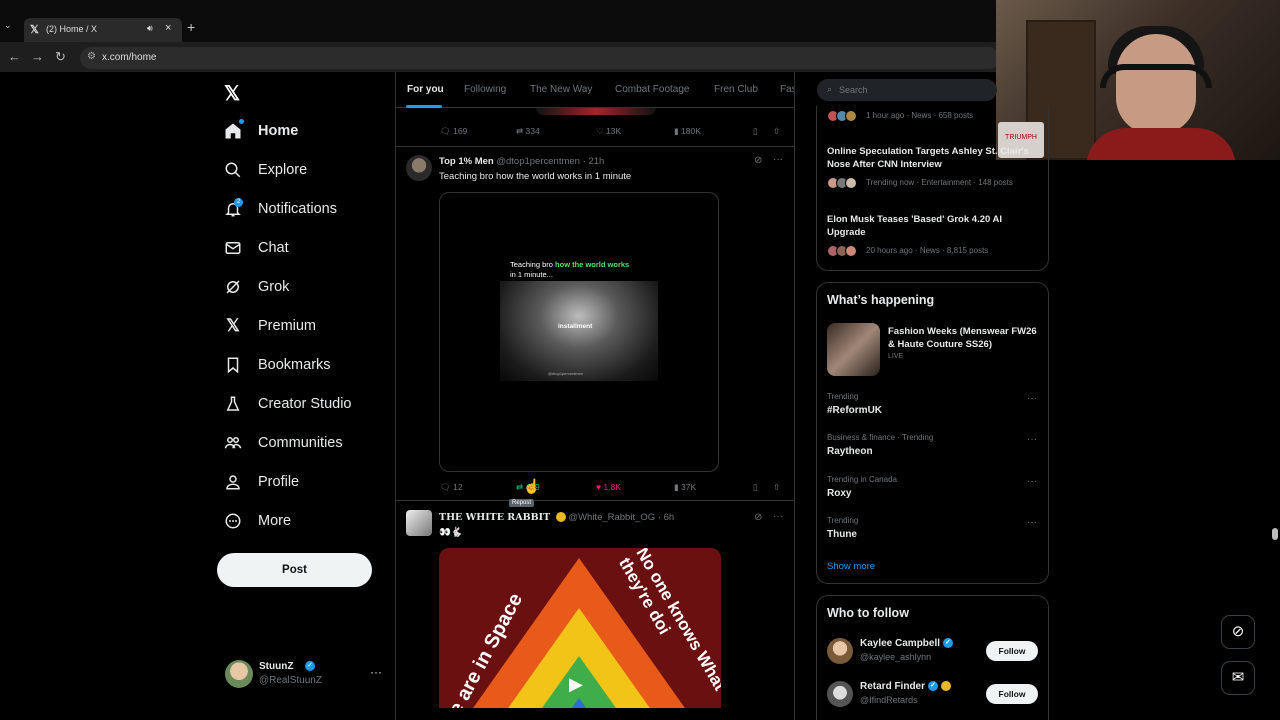 The width and height of the screenshot is (1280, 720). What do you see at coordinates (561, 89) in the screenshot?
I see `tab-the-new-way: The New Way` at bounding box center [561, 89].